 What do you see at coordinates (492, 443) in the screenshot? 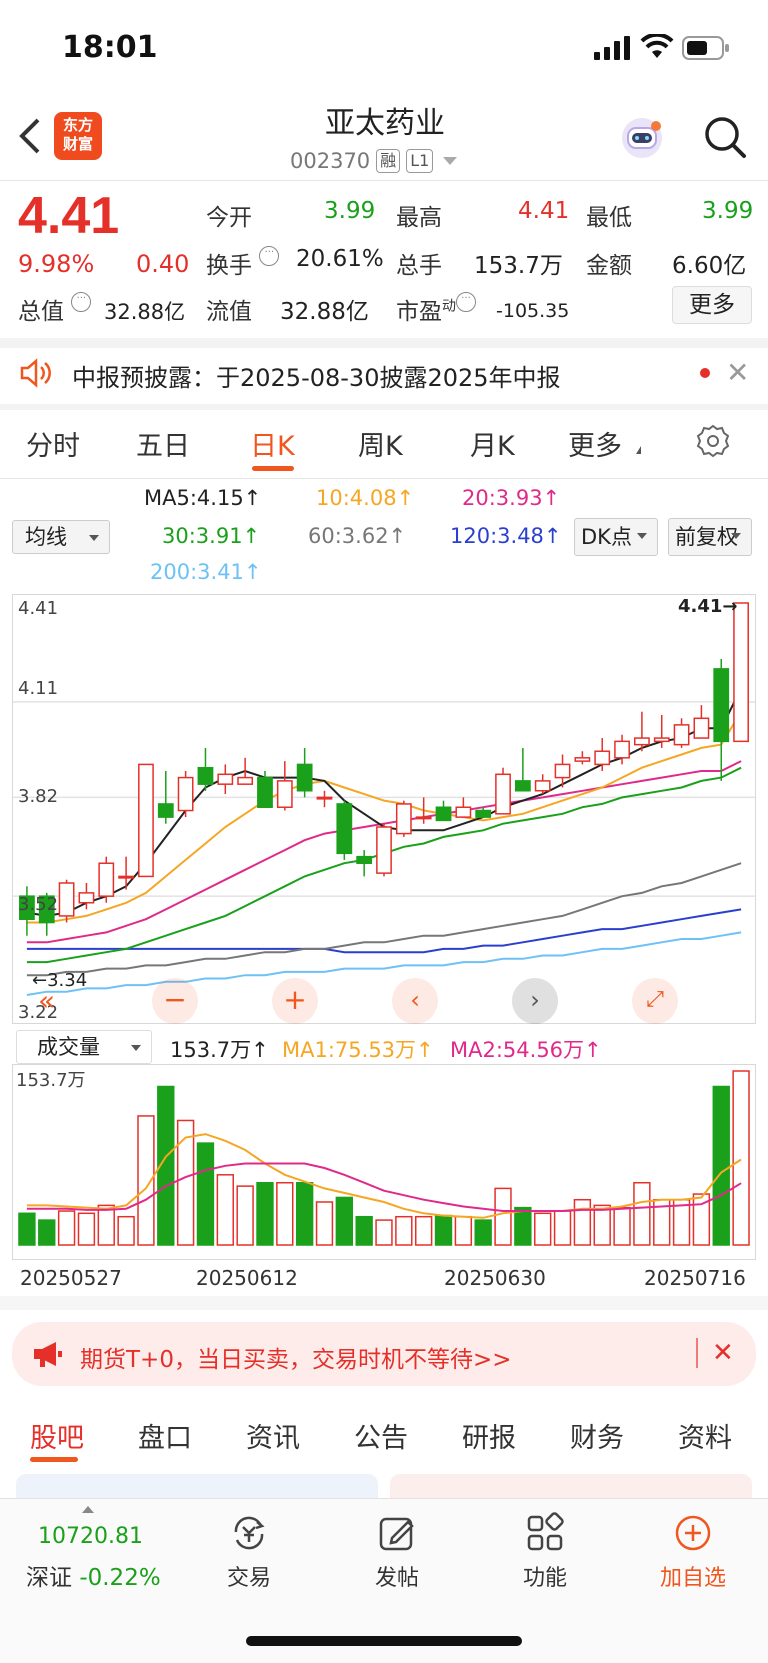
I see `tab-monthly-k: 月K` at bounding box center [492, 443].